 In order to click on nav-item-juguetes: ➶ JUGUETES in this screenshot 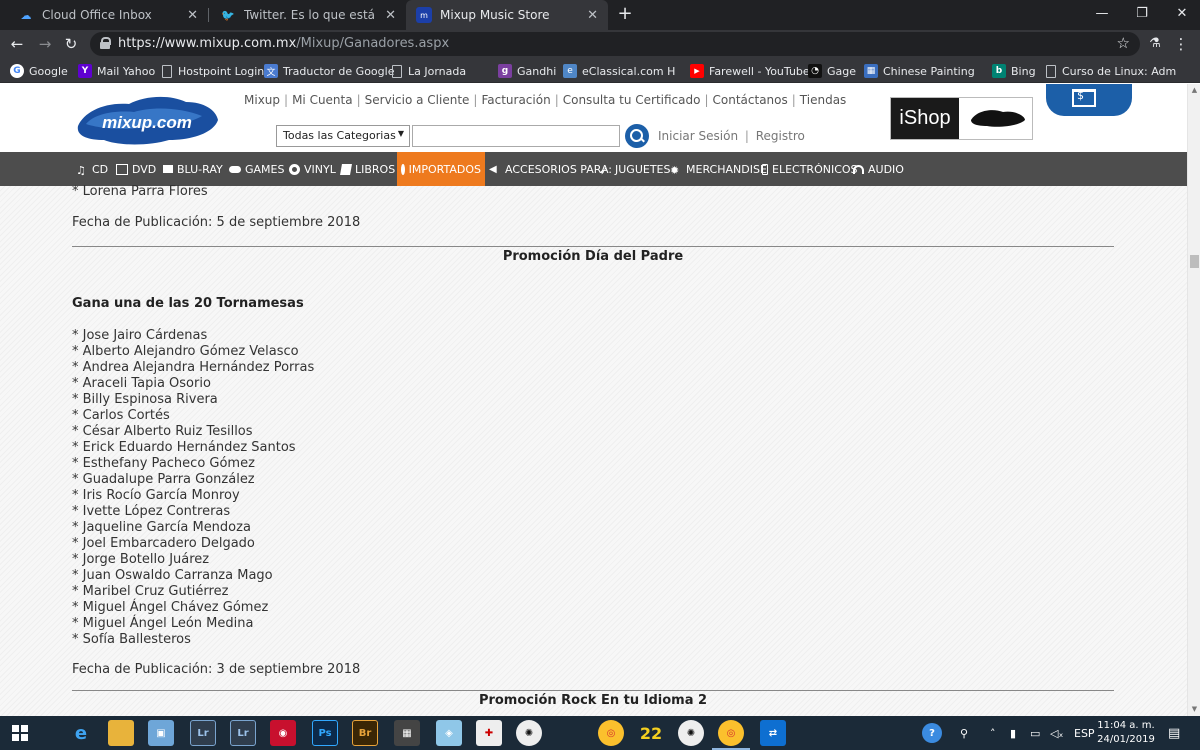, I will do `click(634, 169)`.